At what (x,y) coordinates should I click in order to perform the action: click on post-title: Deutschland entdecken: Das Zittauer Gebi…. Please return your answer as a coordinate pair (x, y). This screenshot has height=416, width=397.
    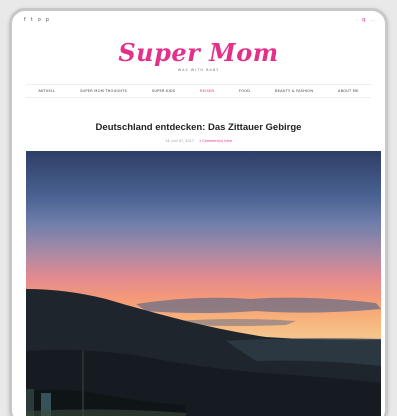
    Looking at the image, I should click on (198, 127).